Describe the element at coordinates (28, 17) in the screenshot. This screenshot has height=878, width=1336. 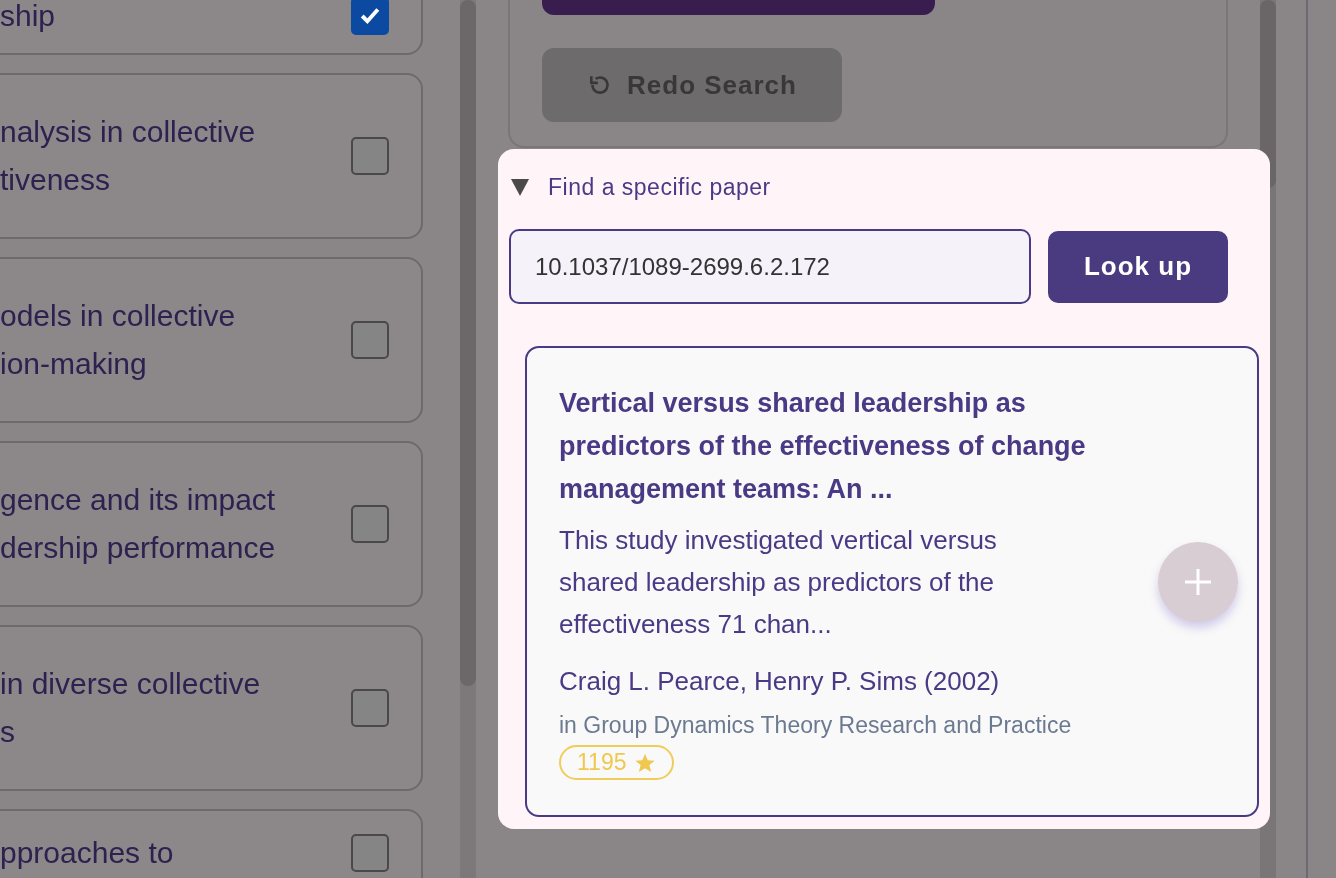
I see `topic-text: ship` at that location.